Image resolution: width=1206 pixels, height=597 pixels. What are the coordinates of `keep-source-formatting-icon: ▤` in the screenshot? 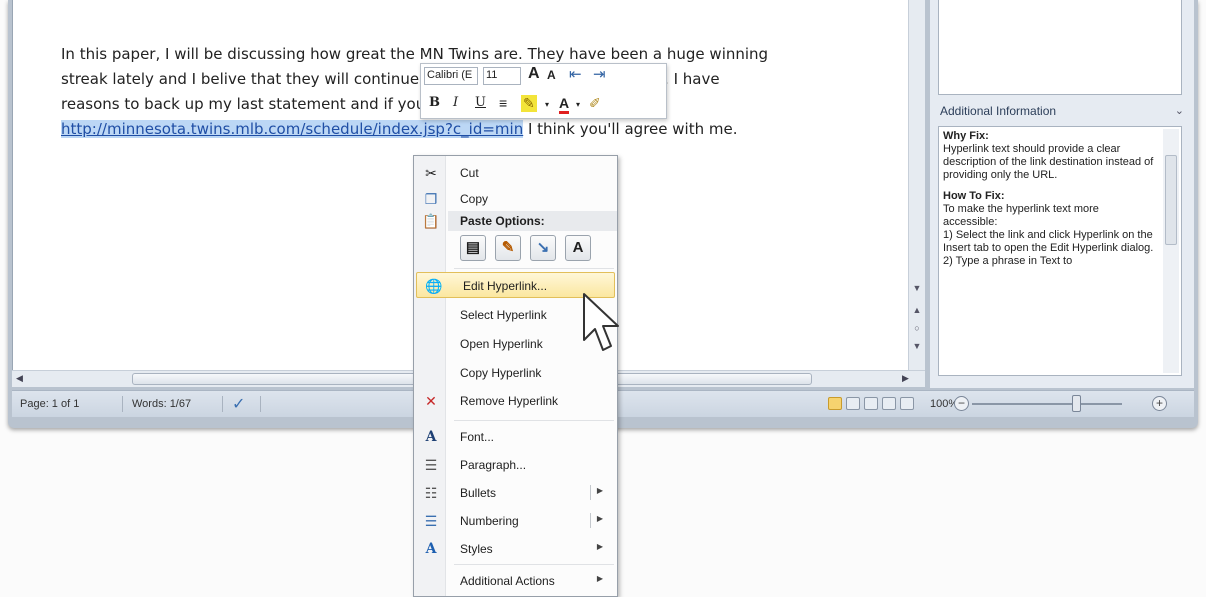 It's located at (473, 248).